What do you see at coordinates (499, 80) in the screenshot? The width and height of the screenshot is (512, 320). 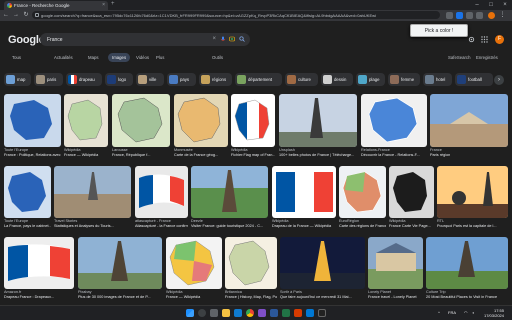 I see `chips-next-chevron-icon: ›` at bounding box center [499, 80].